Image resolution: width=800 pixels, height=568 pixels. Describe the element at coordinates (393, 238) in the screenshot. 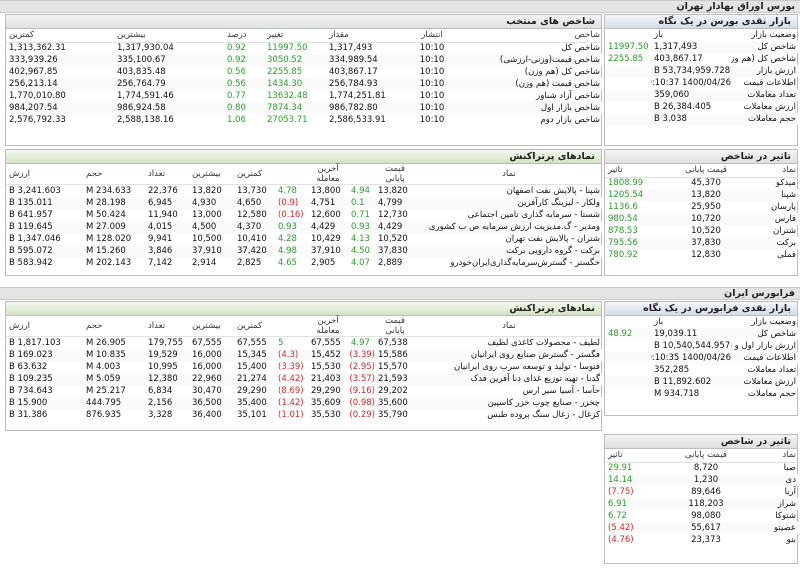

I see `close-price-cell: 10,520` at that location.